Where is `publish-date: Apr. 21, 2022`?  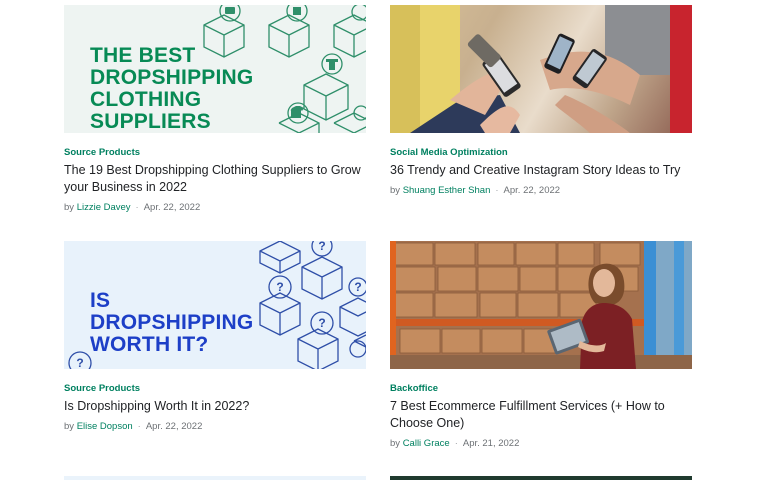 publish-date: Apr. 21, 2022 is located at coordinates (491, 443).